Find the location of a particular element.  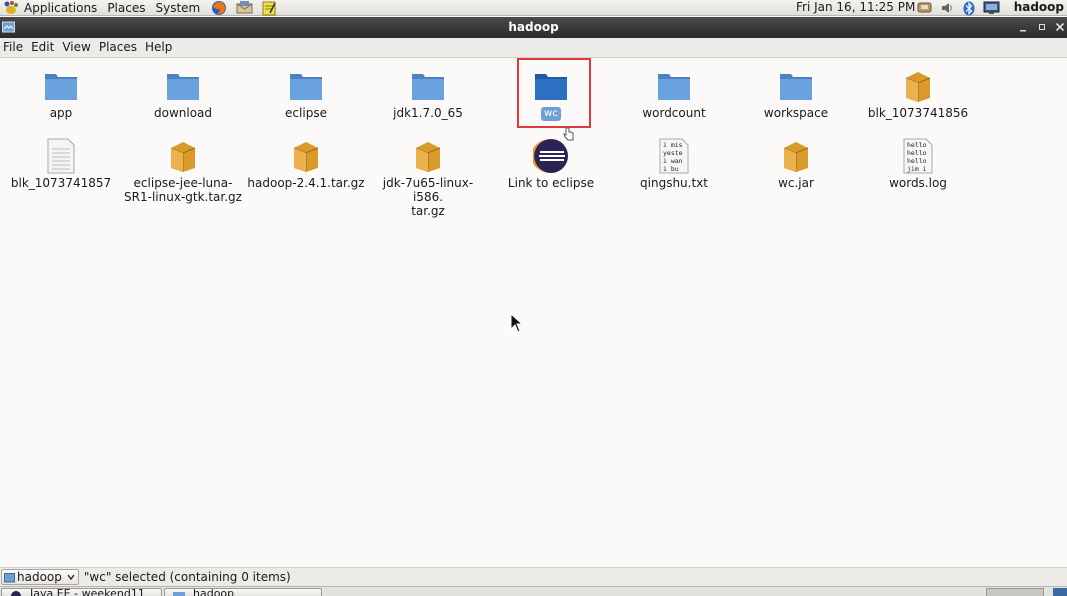

file-label: app is located at coordinates (61, 113).